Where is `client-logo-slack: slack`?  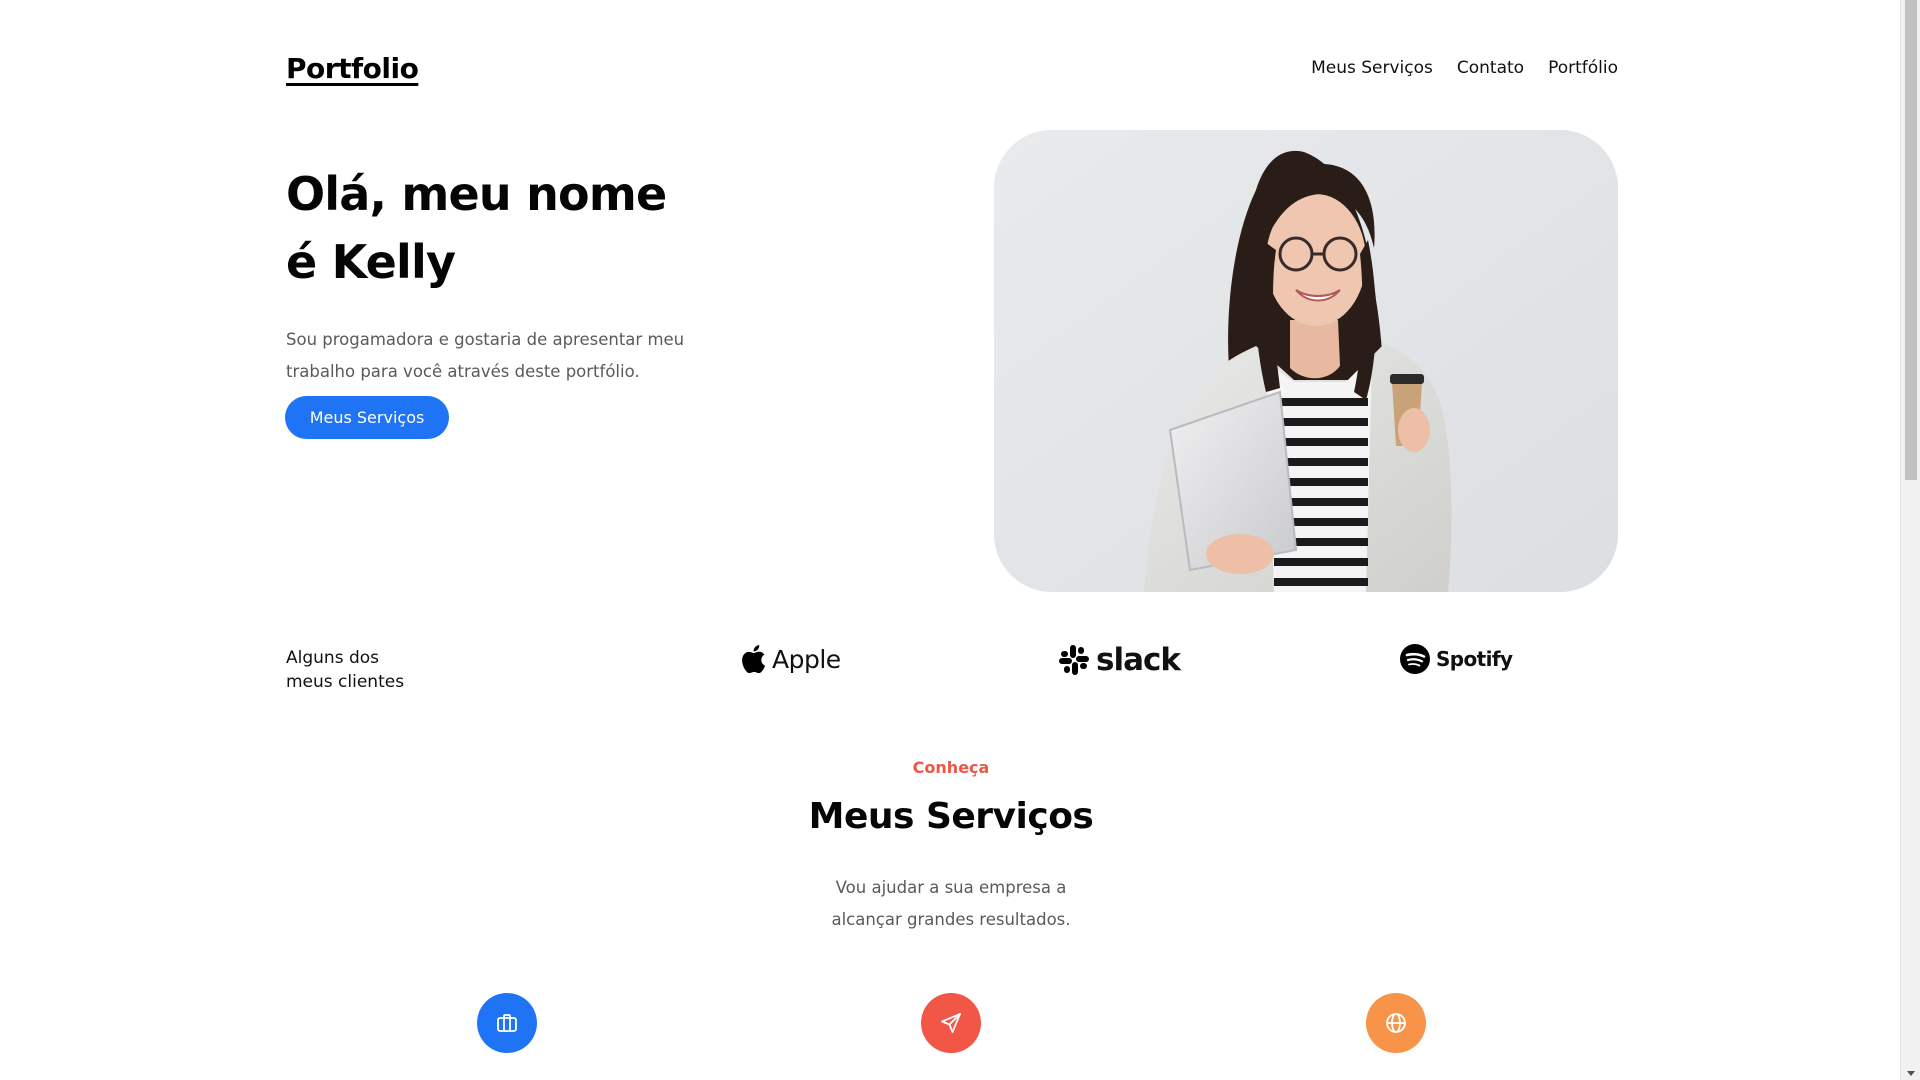 client-logo-slack: slack is located at coordinates (1119, 660).